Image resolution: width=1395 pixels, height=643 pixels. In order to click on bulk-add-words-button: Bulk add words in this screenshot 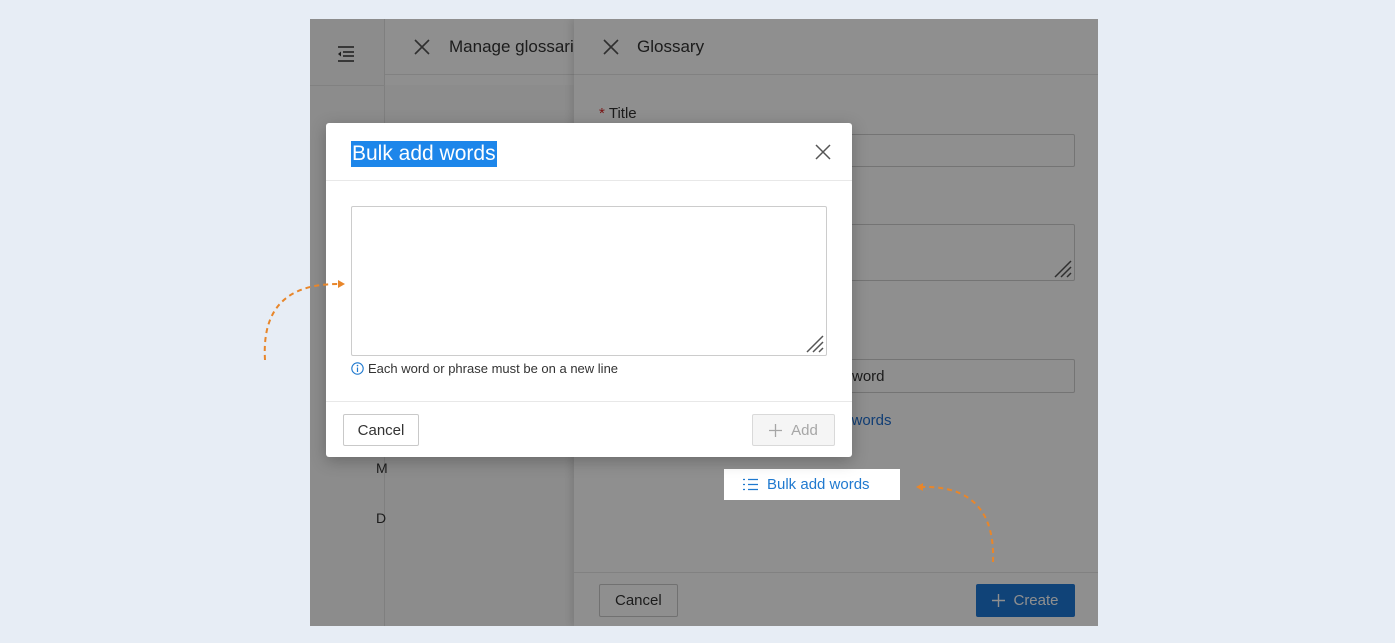, I will do `click(812, 484)`.